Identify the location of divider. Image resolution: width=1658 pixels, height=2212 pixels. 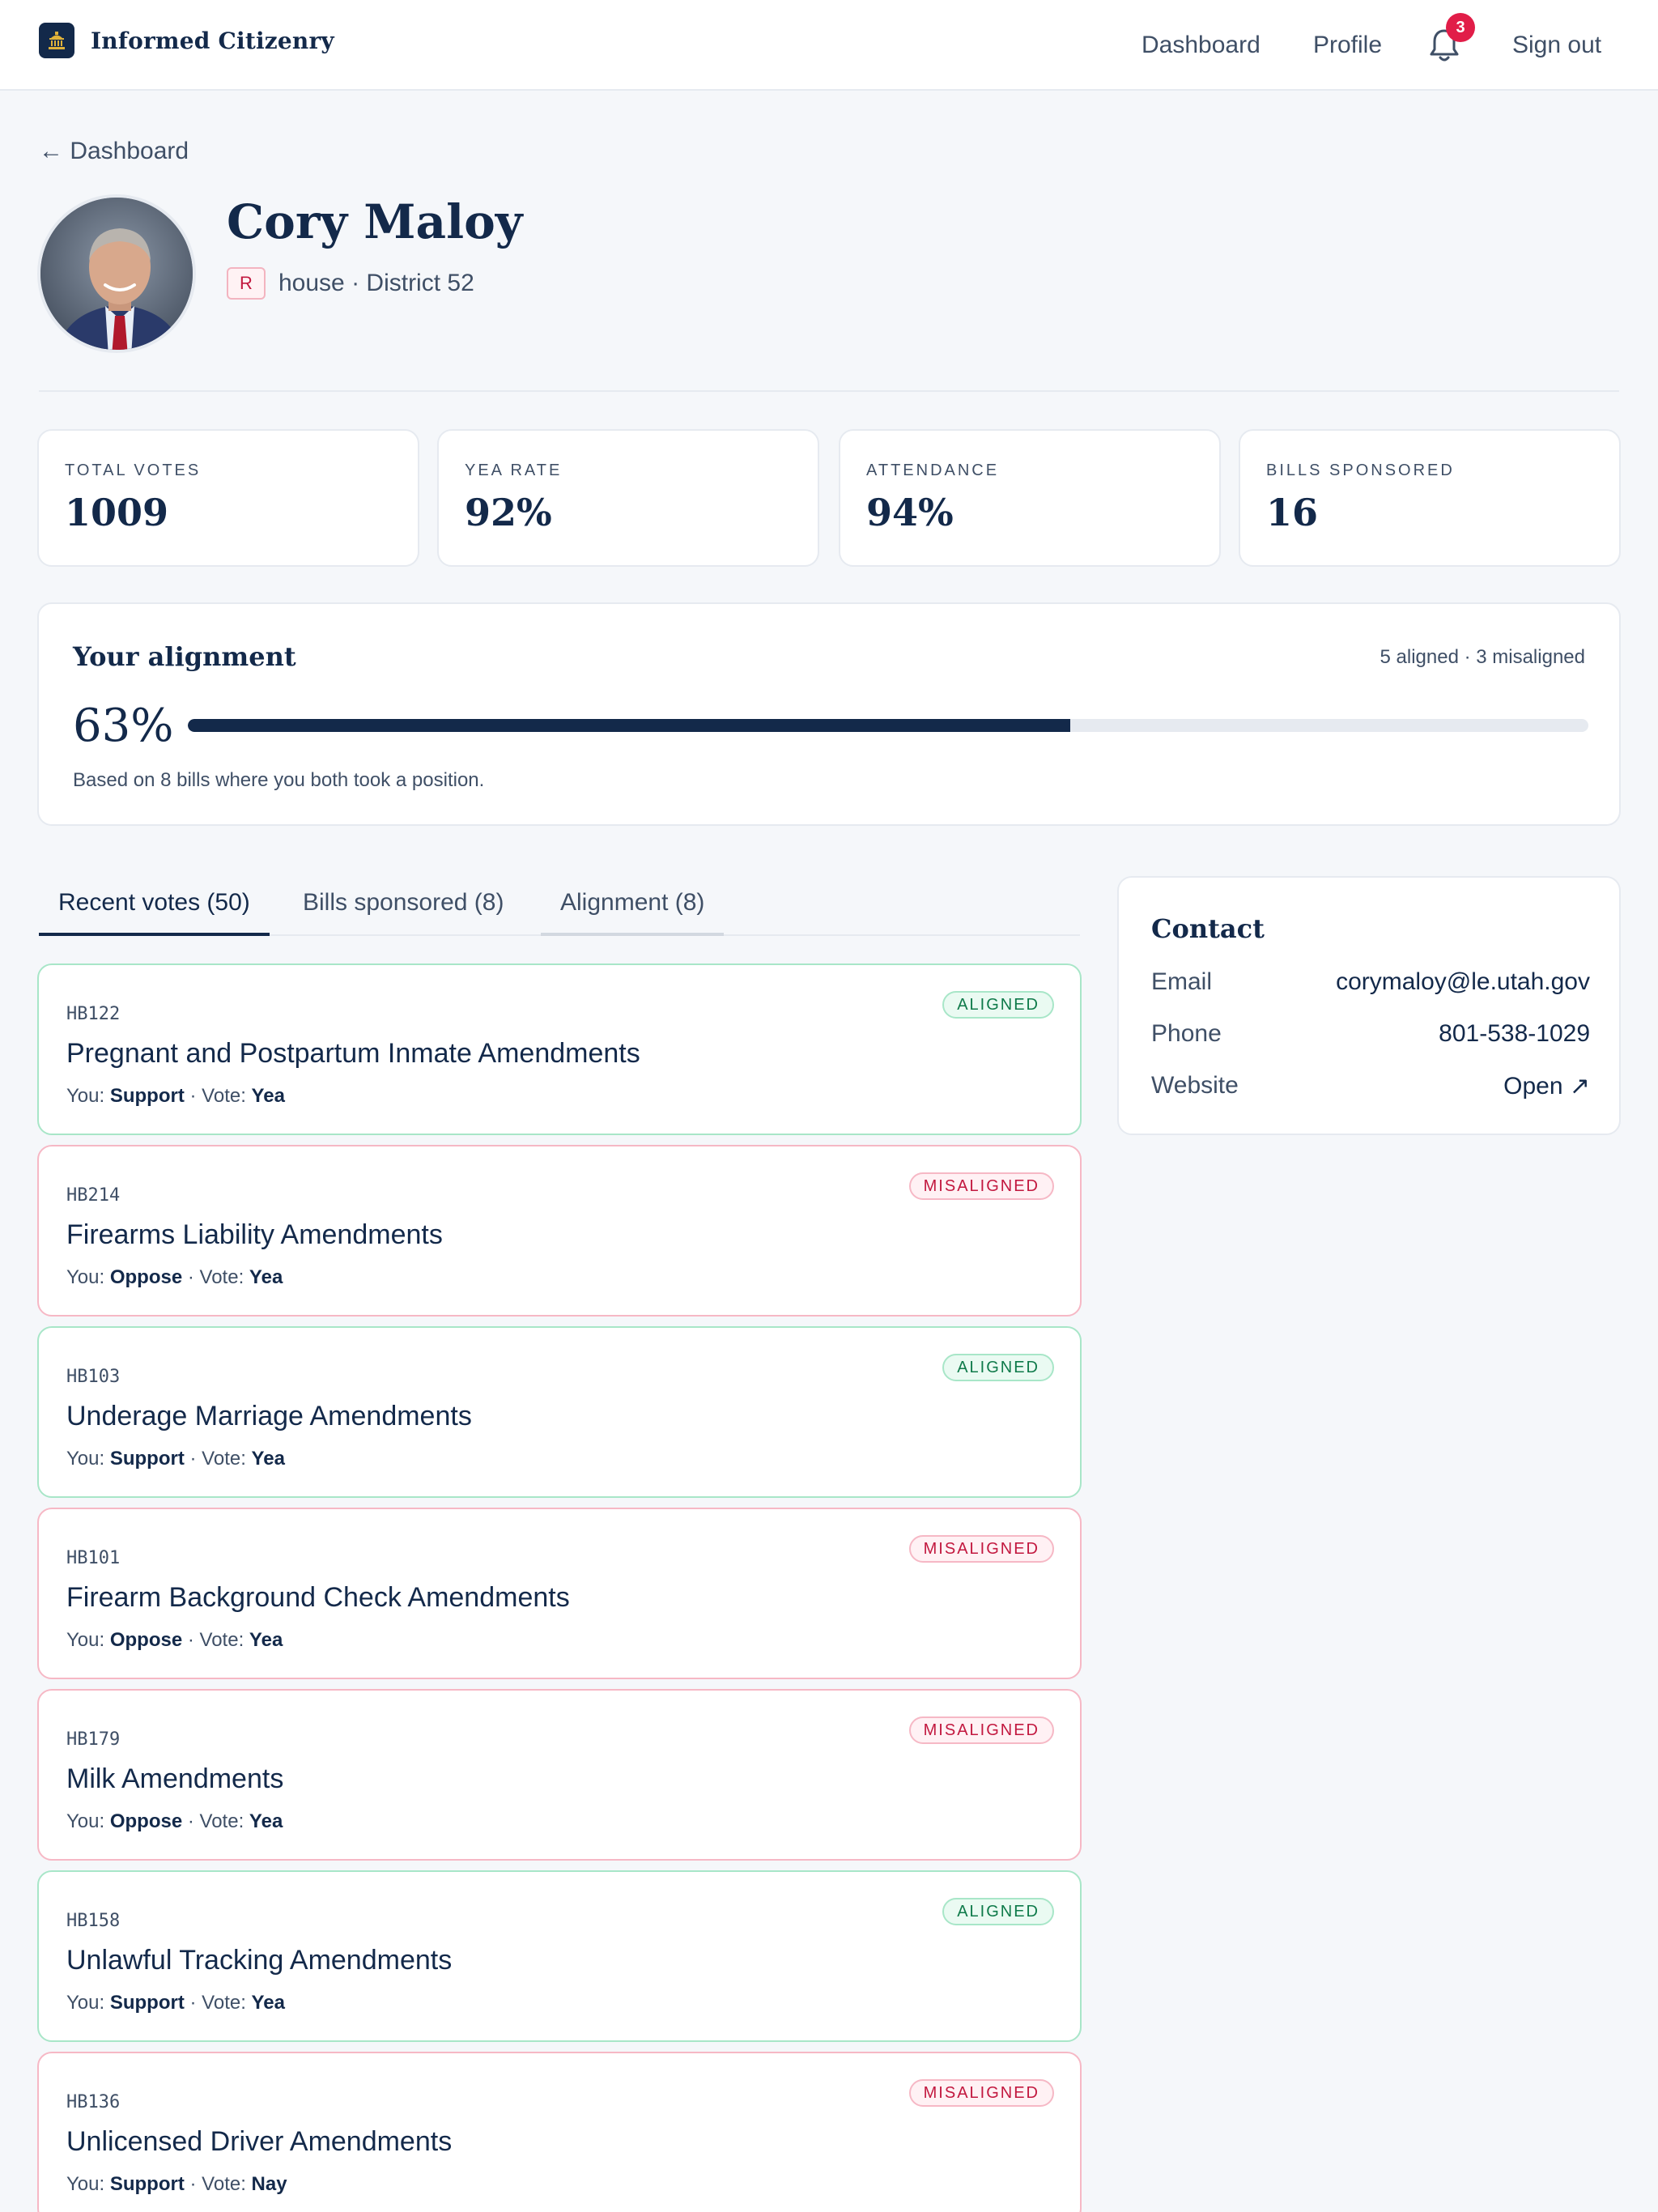
(829, 391).